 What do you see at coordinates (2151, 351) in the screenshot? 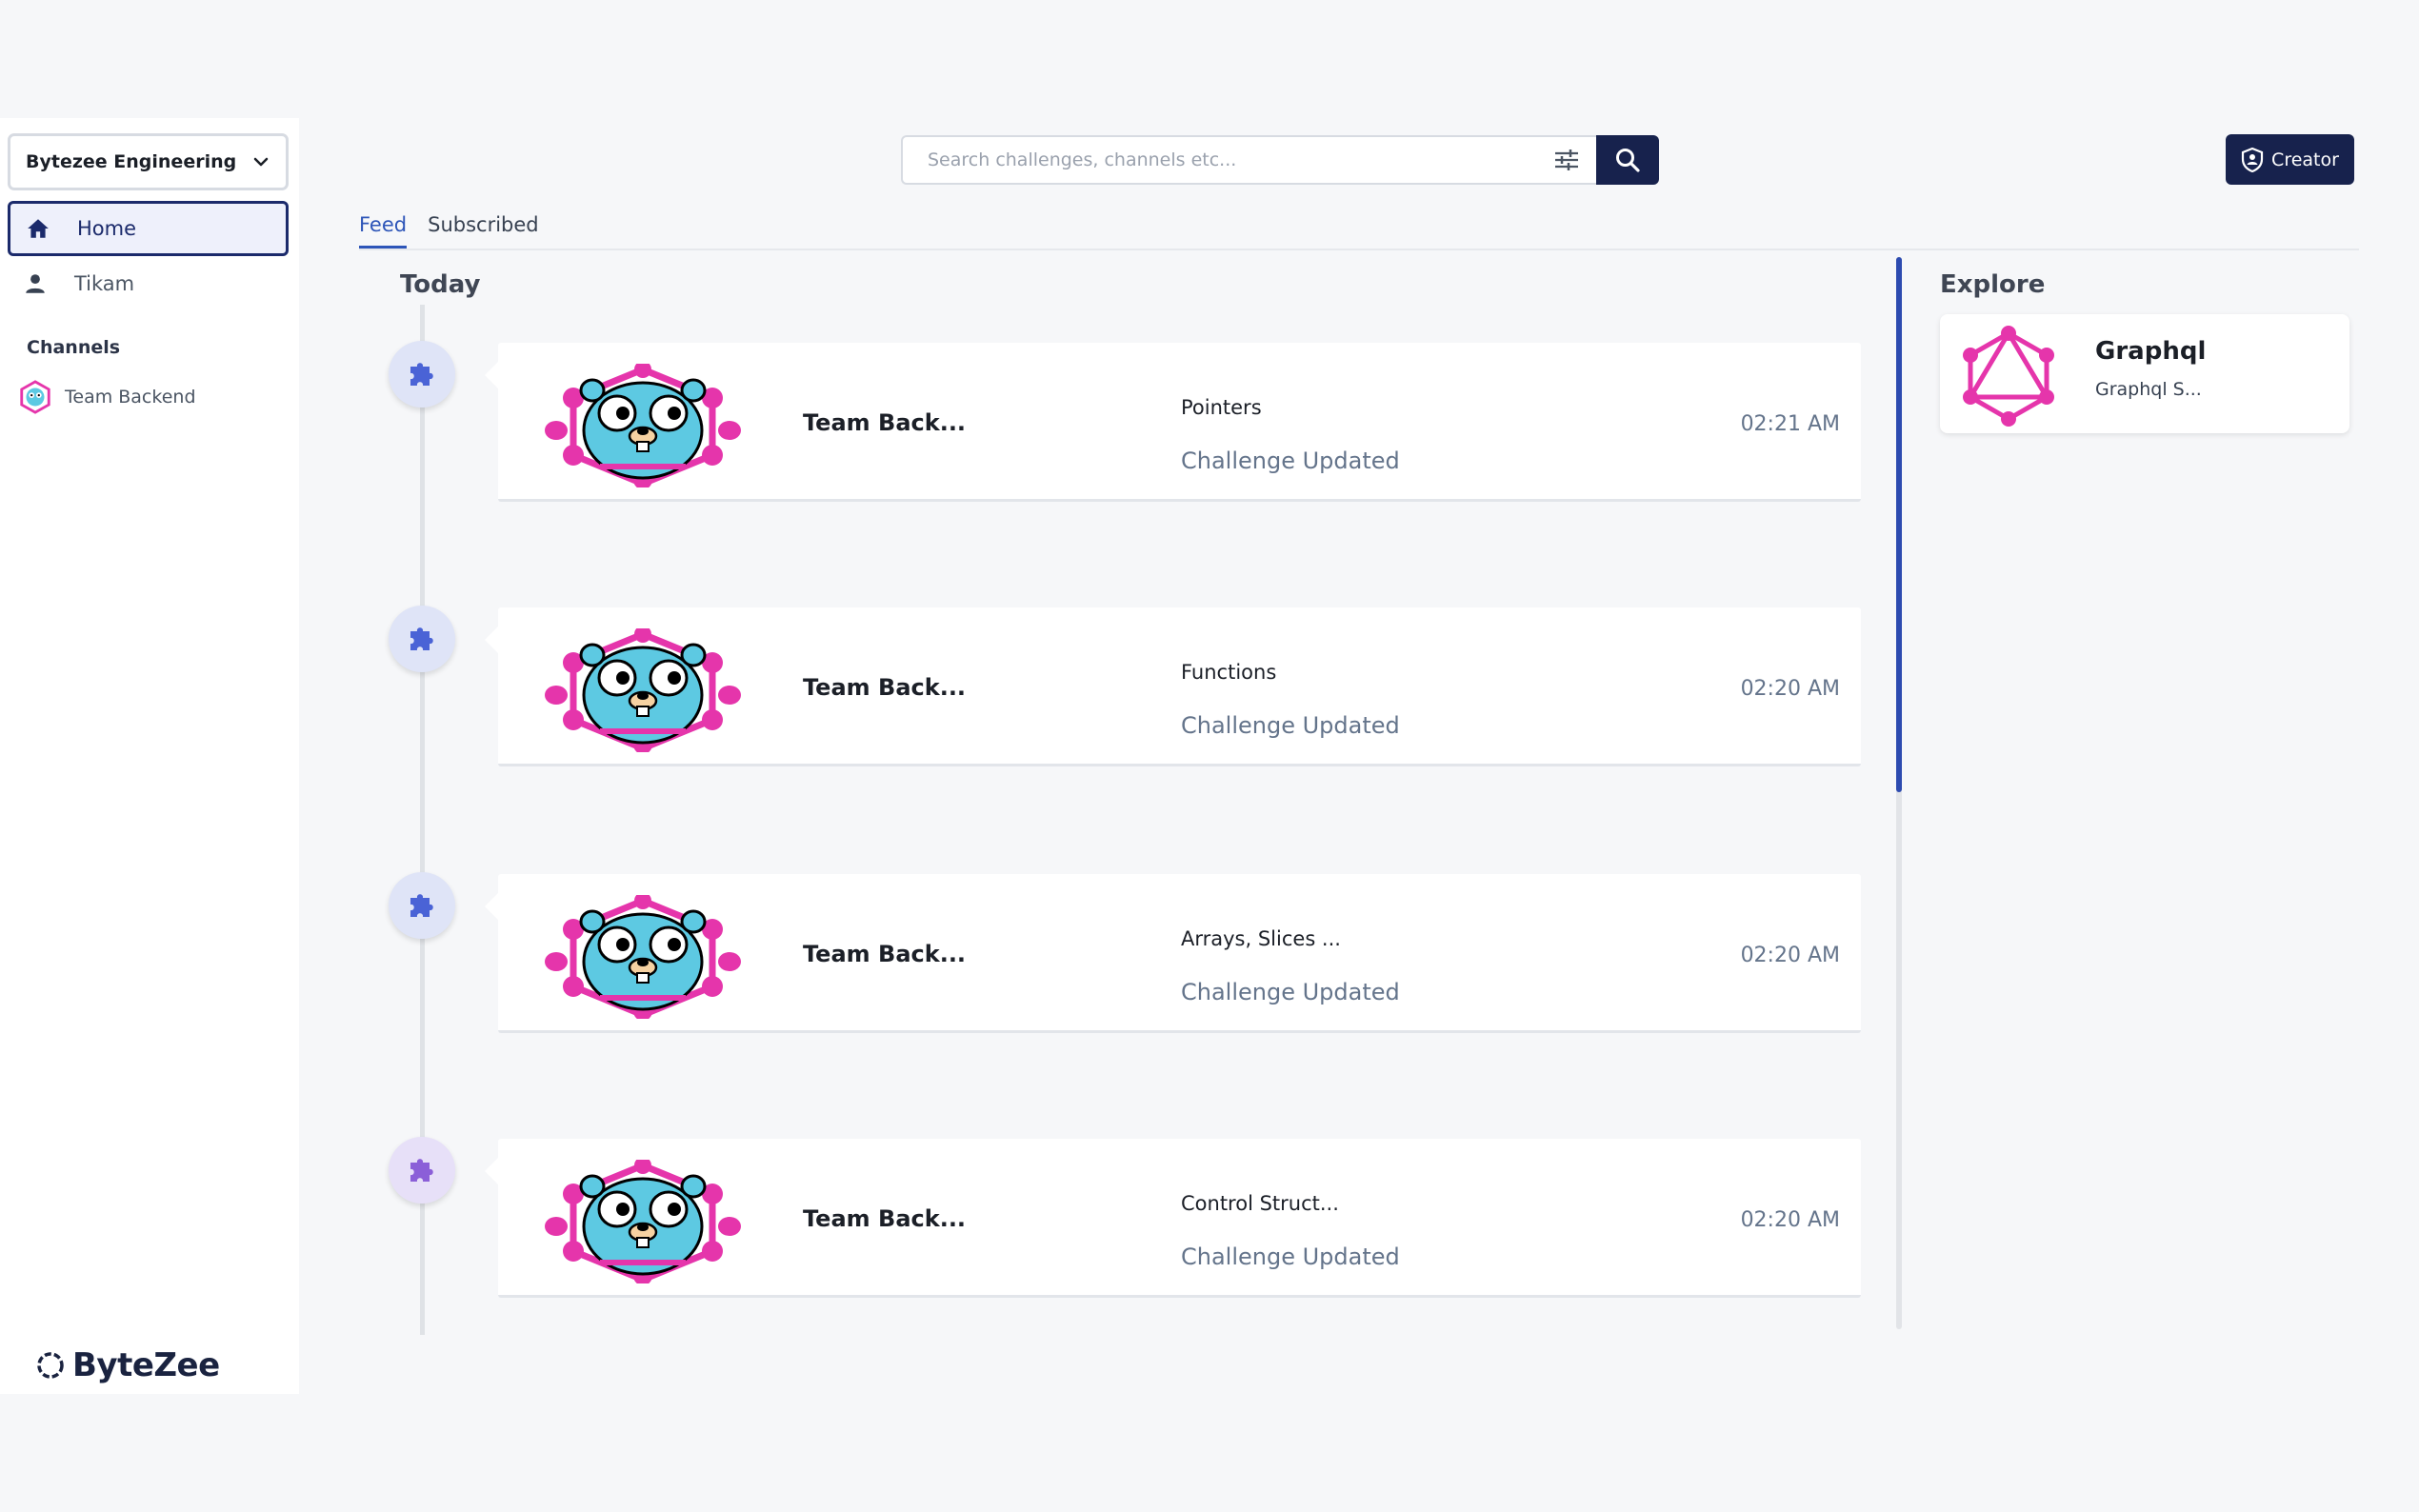
I see `explore-item-name: Graphql` at bounding box center [2151, 351].